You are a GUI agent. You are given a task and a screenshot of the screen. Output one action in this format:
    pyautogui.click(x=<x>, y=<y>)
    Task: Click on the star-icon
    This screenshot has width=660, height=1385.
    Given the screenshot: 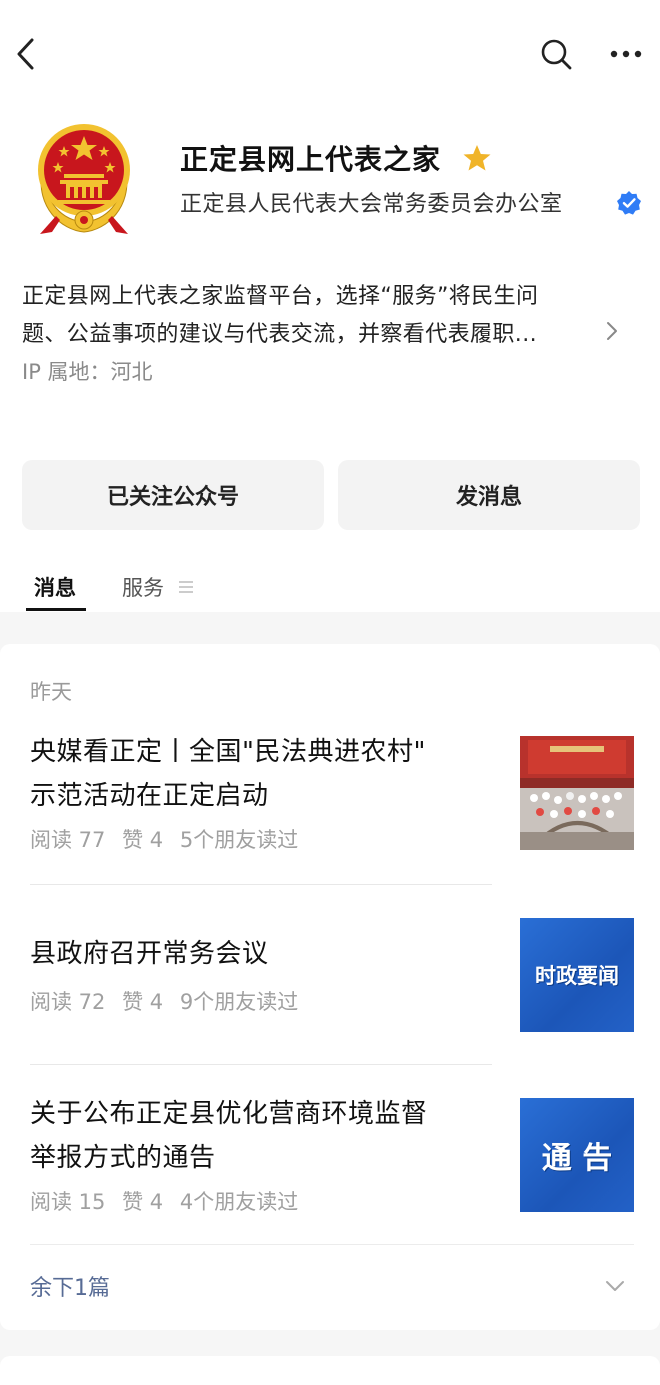 What is the action you would take?
    pyautogui.click(x=477, y=158)
    